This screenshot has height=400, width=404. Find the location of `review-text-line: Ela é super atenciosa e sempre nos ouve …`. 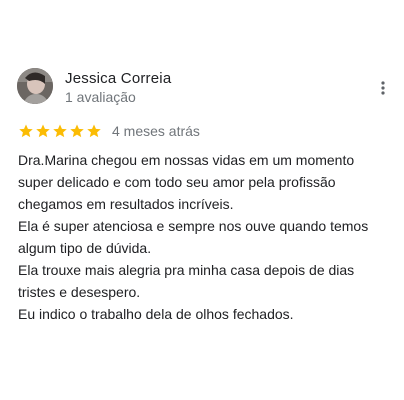

review-text-line: Ela é super atenciosa e sempre nos ouve … is located at coordinates (193, 226).